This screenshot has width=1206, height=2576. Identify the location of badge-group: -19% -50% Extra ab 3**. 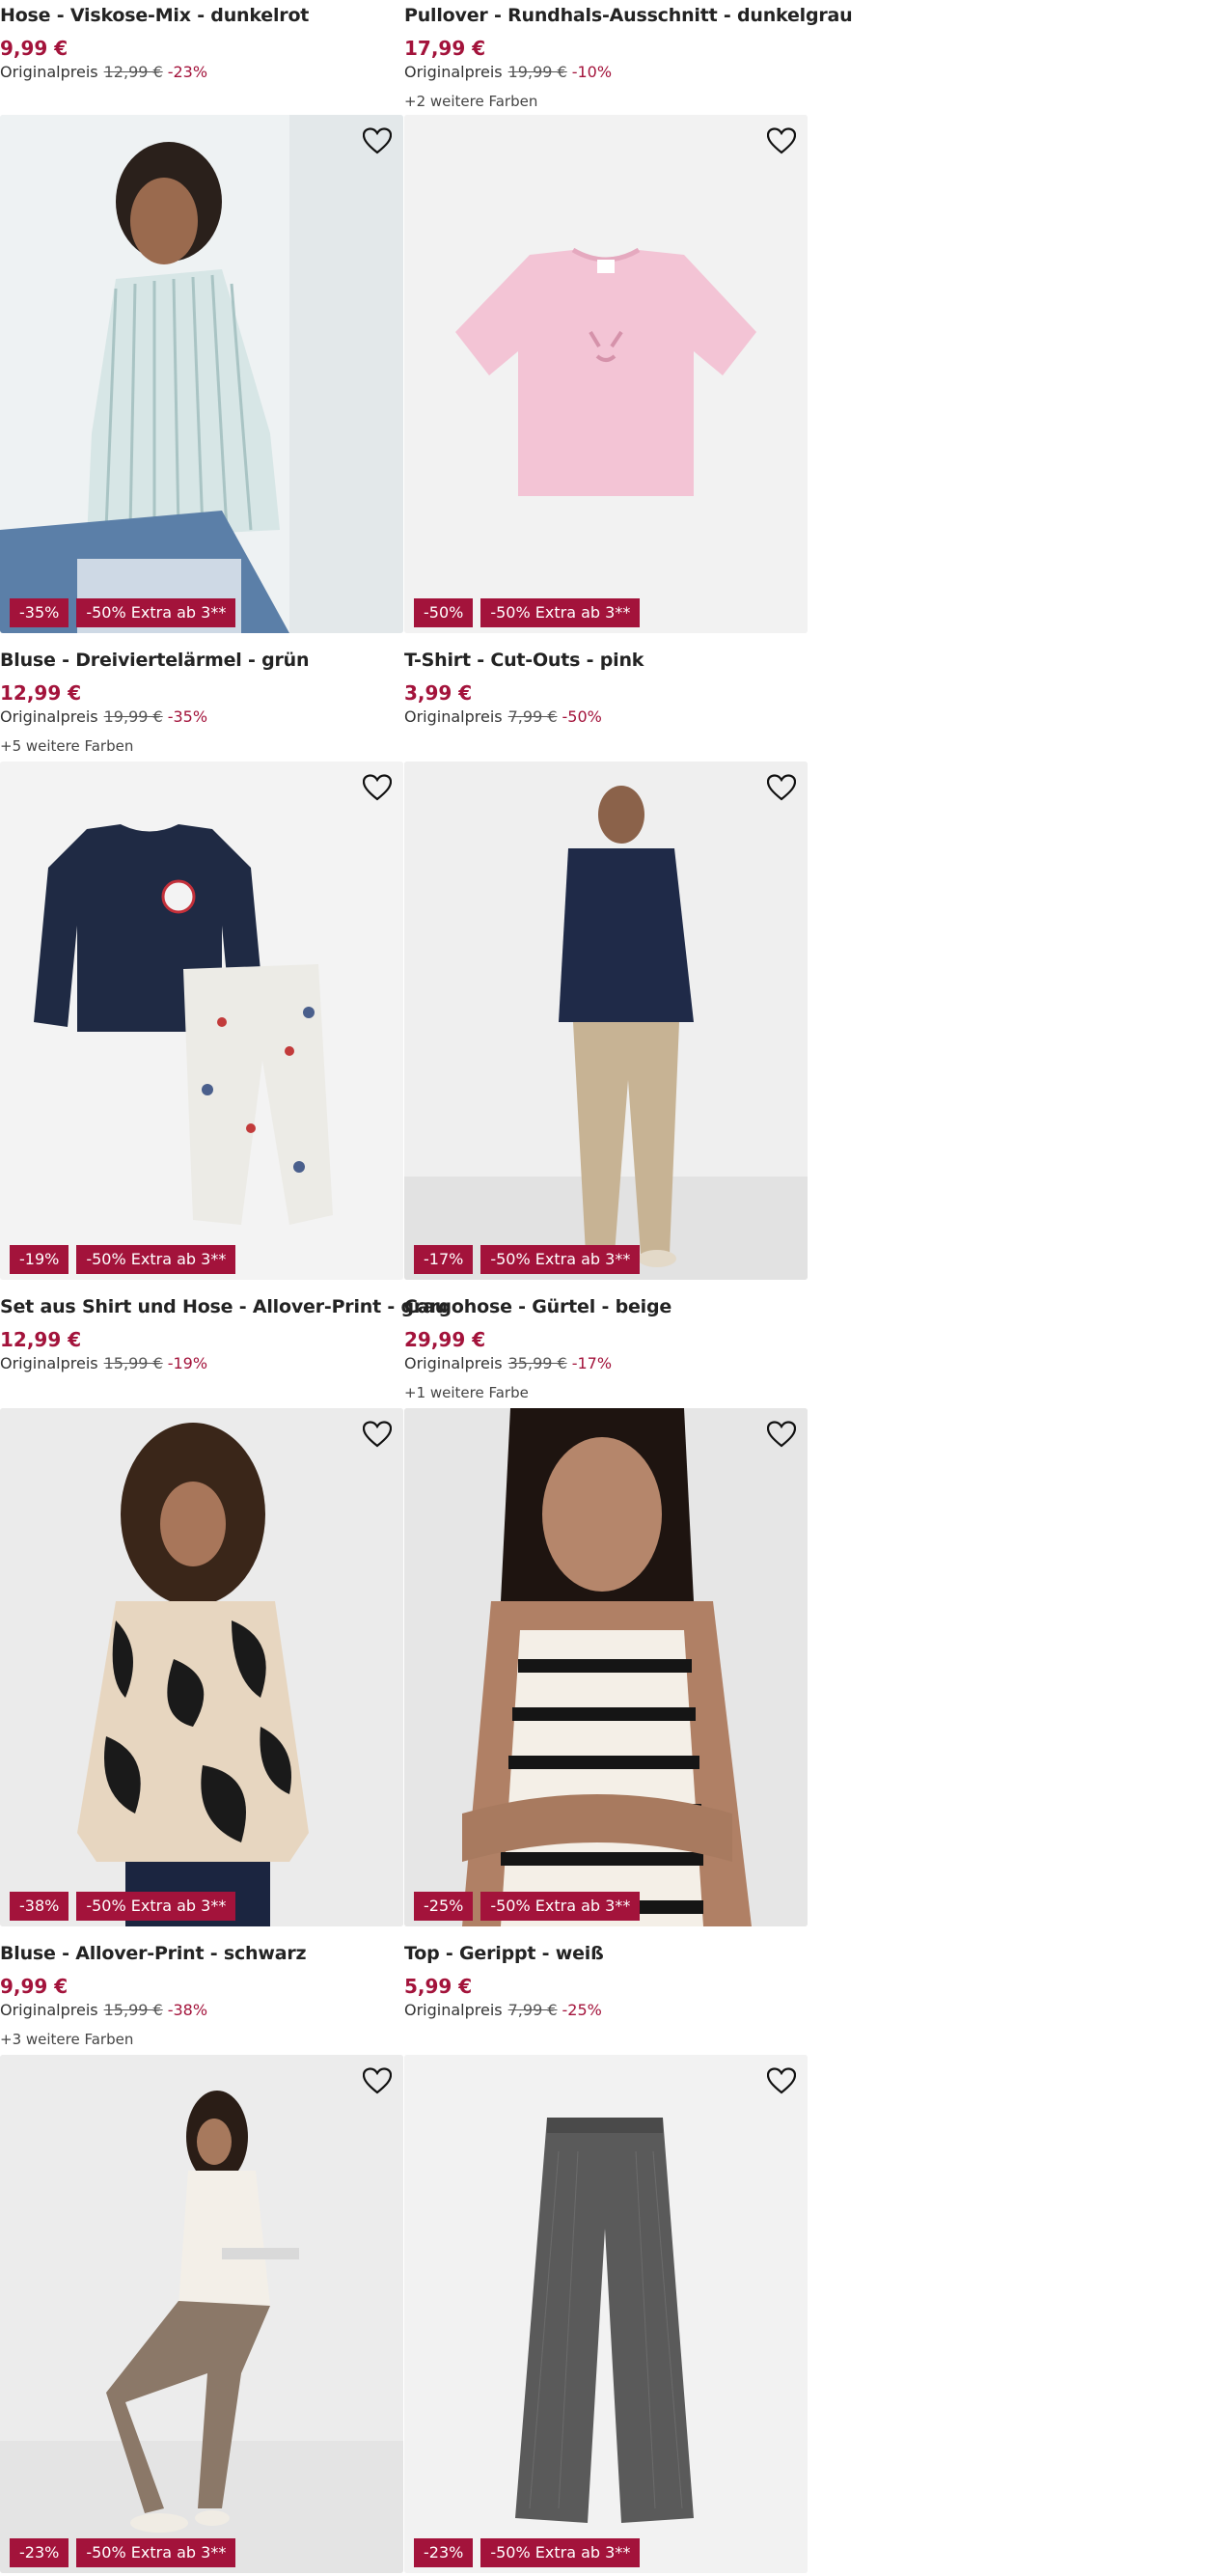
(123, 1259).